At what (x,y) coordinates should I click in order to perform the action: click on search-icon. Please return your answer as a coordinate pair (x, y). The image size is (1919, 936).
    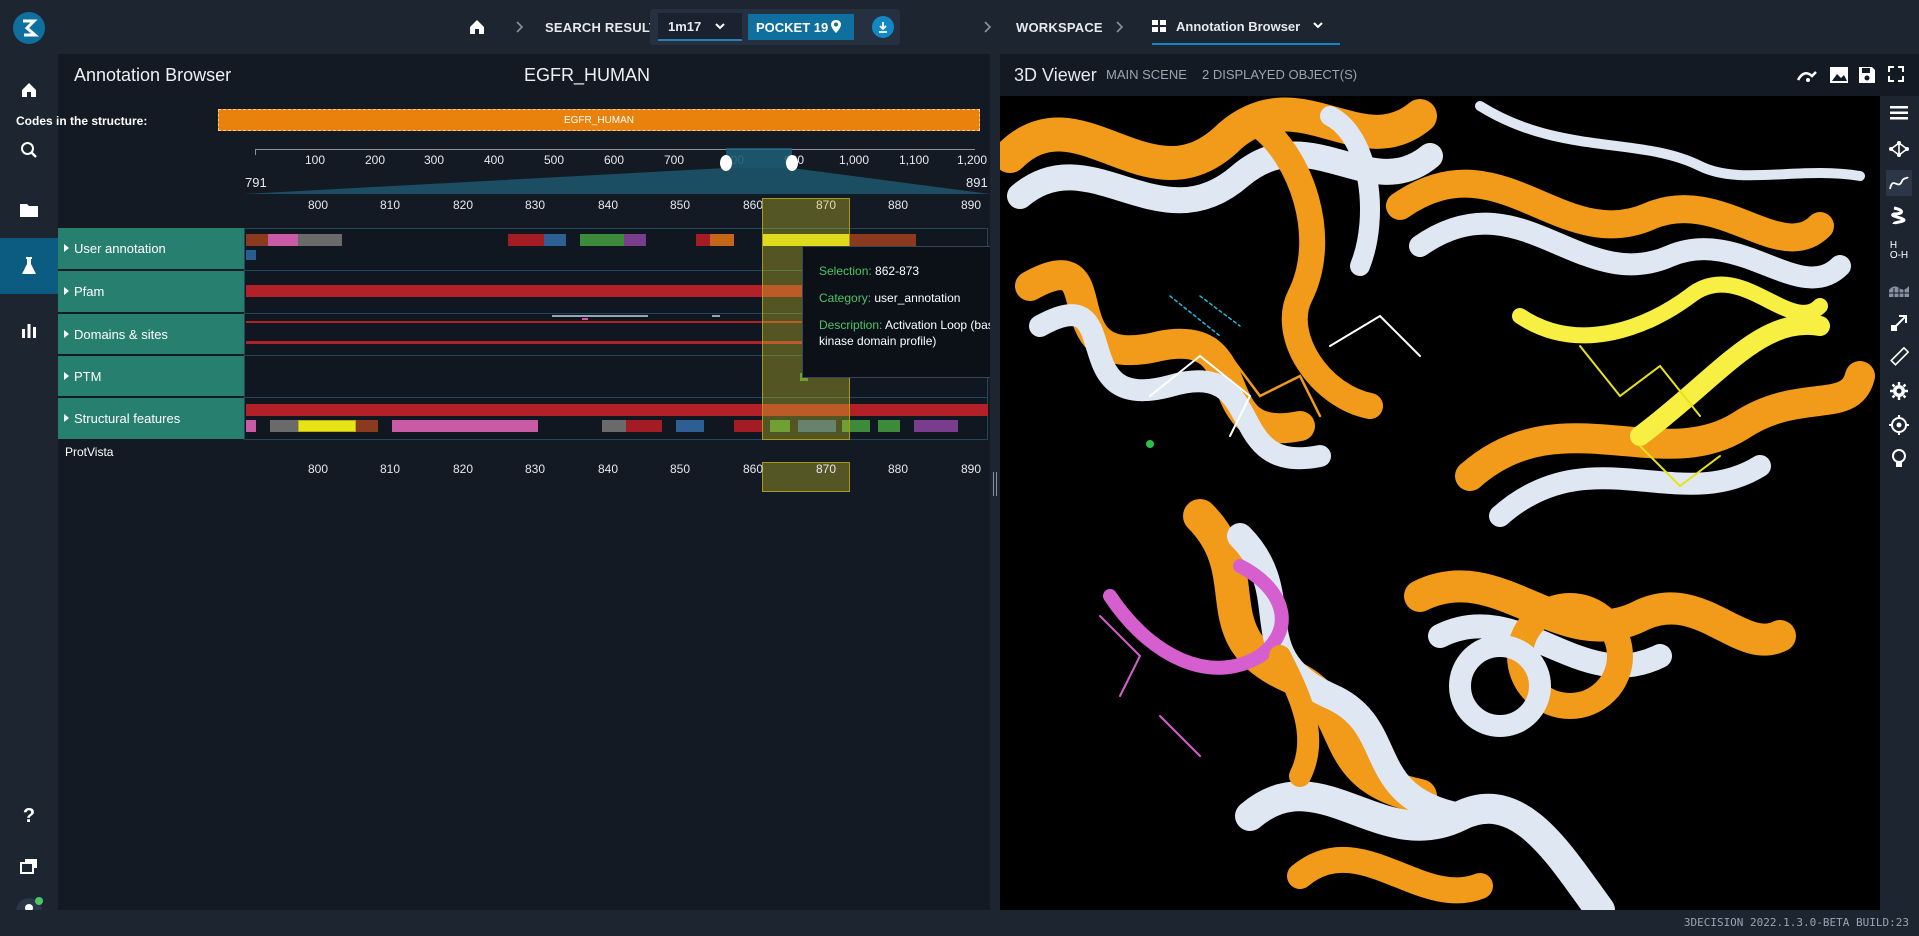
    Looking at the image, I should click on (29, 150).